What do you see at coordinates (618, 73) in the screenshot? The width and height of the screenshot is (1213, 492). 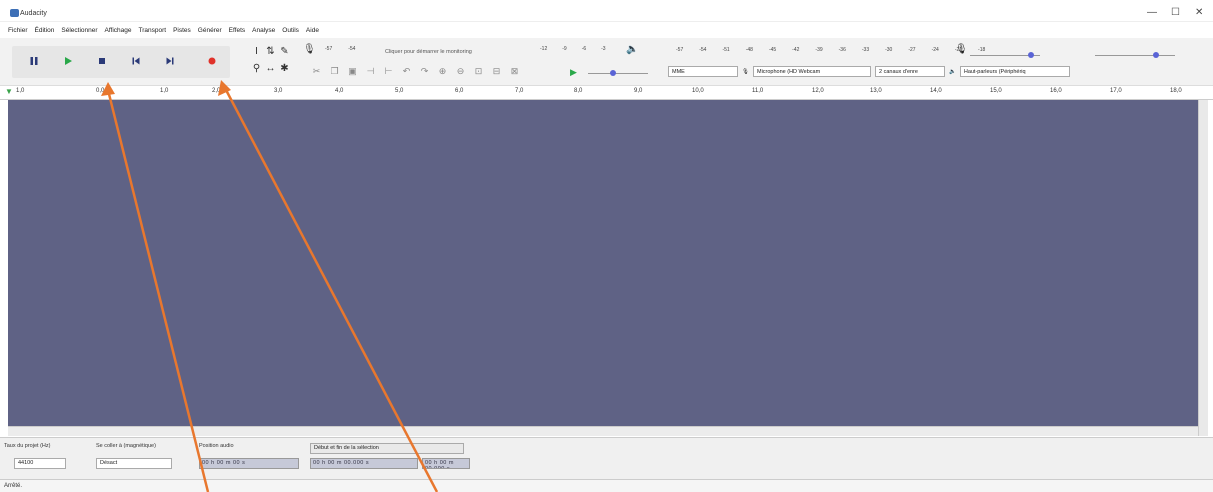 I see `play-speed-slider` at bounding box center [618, 73].